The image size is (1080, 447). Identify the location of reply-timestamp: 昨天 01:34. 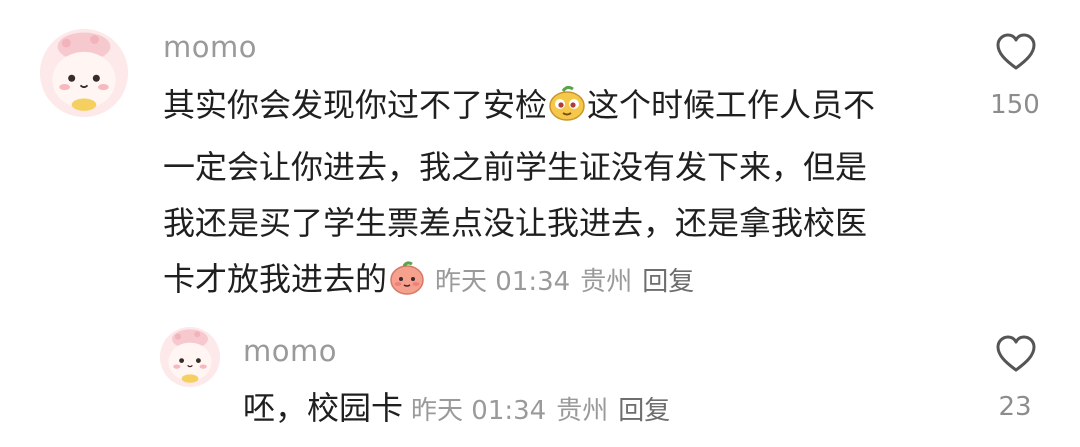
(479, 411).